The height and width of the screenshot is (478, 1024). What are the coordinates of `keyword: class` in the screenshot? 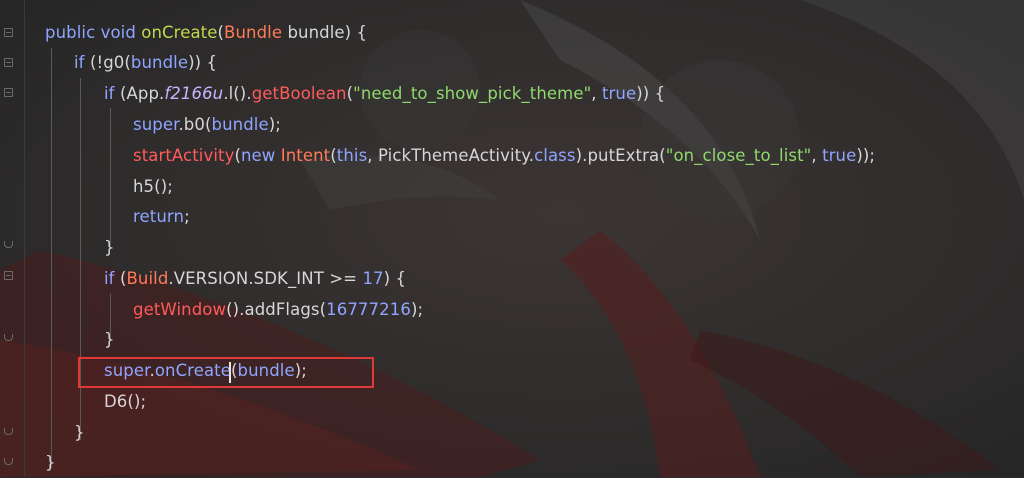 It's located at (555, 155).